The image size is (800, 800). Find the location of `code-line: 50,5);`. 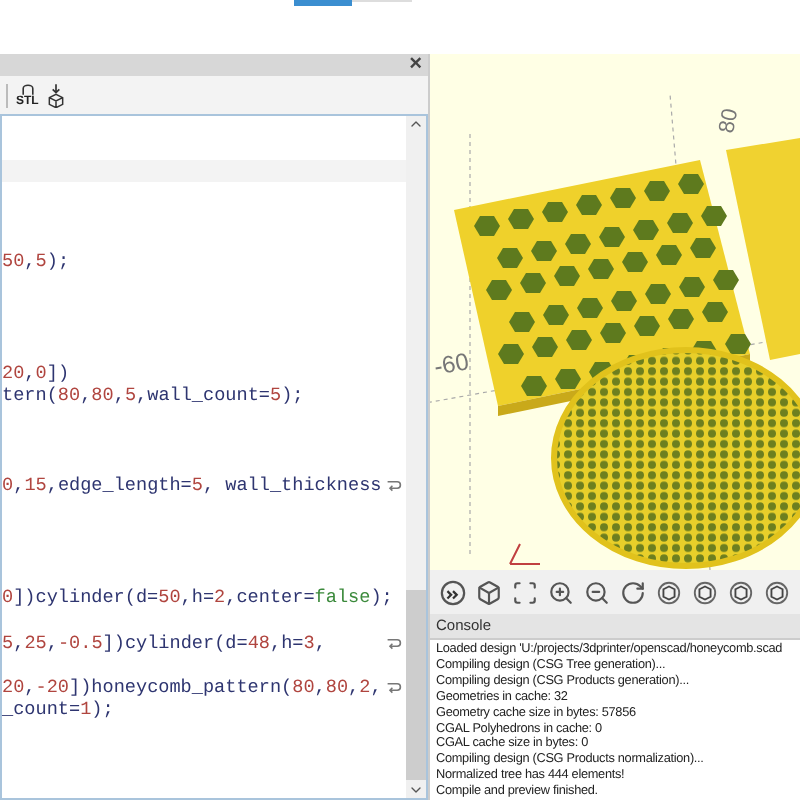

code-line: 50,5); is located at coordinates (36, 261).